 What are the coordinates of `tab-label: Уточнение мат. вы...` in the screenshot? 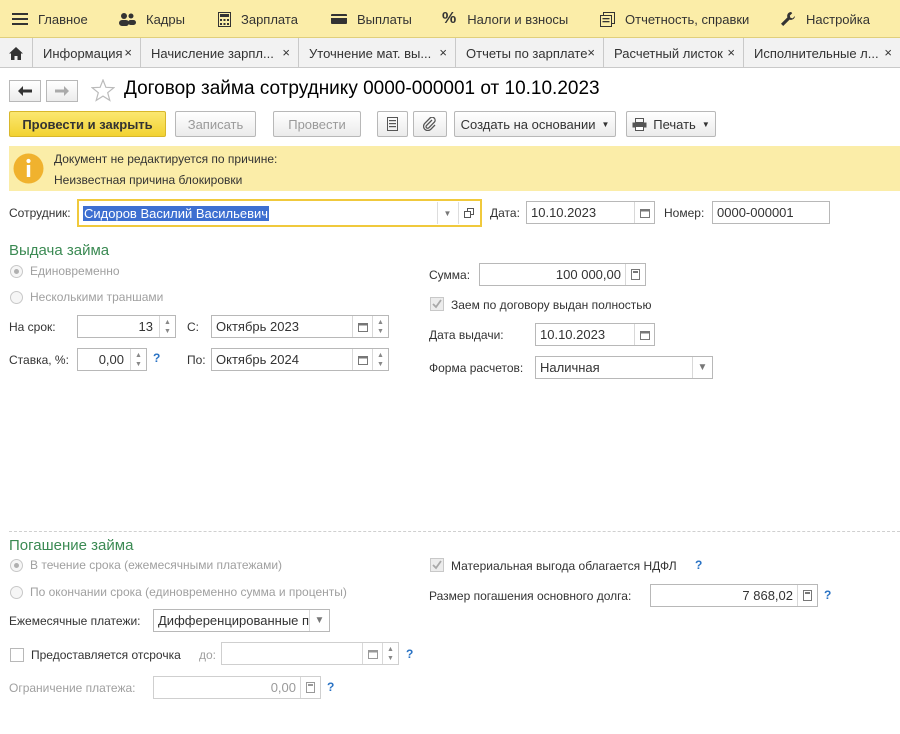 It's located at (370, 53).